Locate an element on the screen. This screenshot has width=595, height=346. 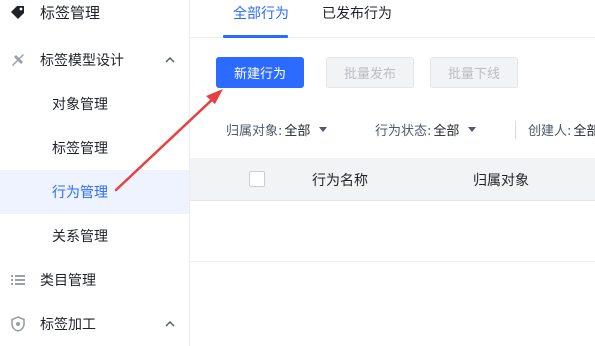
owner-object-filter: 归属对象: 全部 is located at coordinates (277, 129).